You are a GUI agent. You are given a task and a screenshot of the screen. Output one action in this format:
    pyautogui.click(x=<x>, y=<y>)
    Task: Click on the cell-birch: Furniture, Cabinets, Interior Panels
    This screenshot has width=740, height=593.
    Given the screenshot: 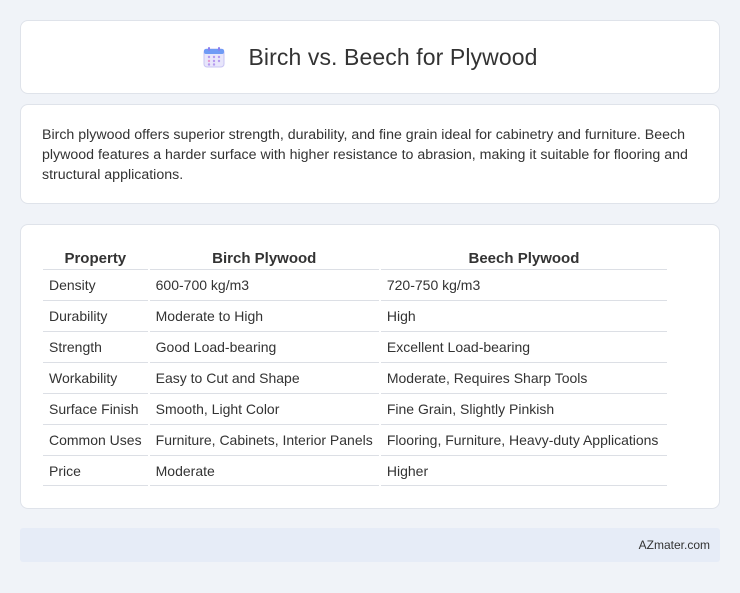 What is the action you would take?
    pyautogui.click(x=264, y=439)
    